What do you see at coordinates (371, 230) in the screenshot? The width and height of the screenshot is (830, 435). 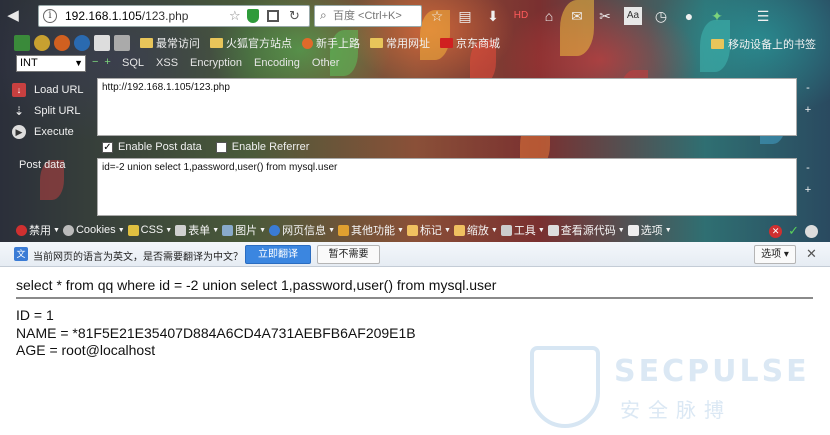 I see `dev-misc: 其他功能 ▼` at bounding box center [371, 230].